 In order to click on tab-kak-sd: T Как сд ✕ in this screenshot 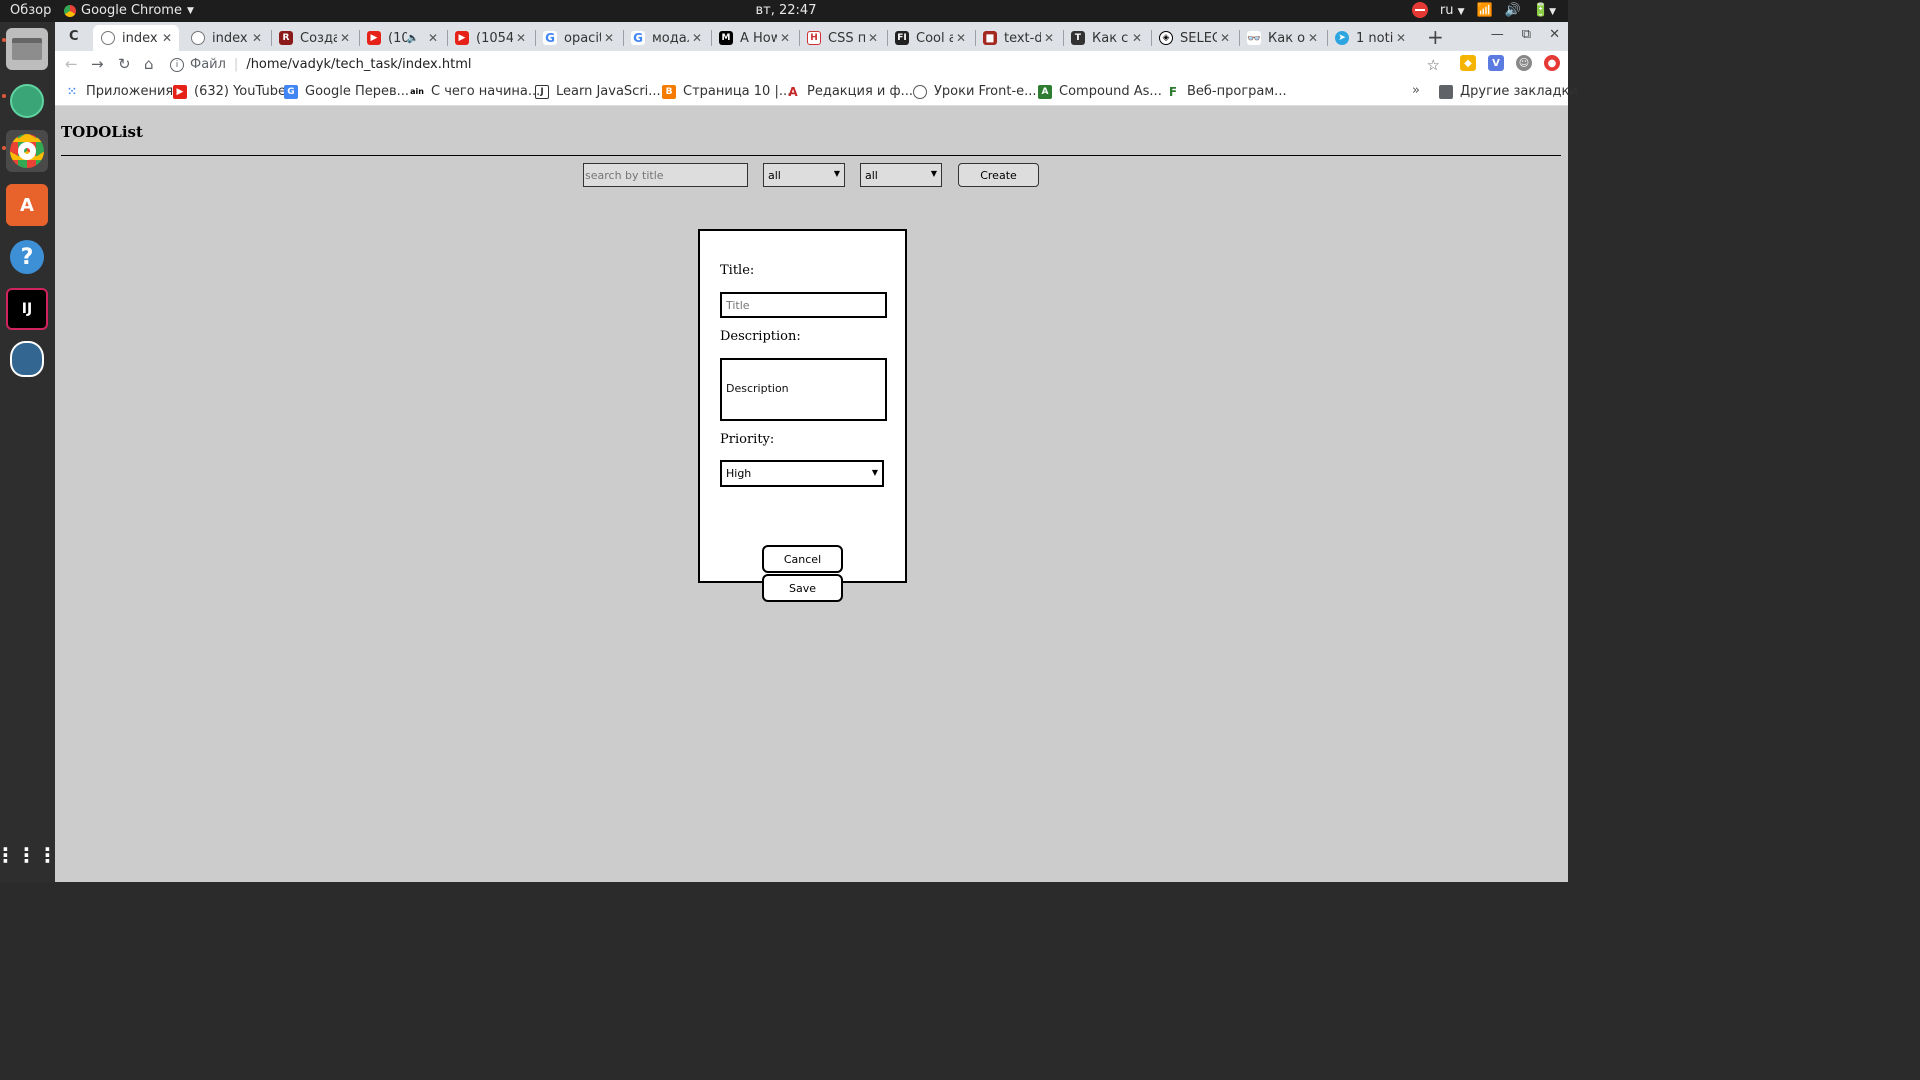, I will do `click(1106, 38)`.